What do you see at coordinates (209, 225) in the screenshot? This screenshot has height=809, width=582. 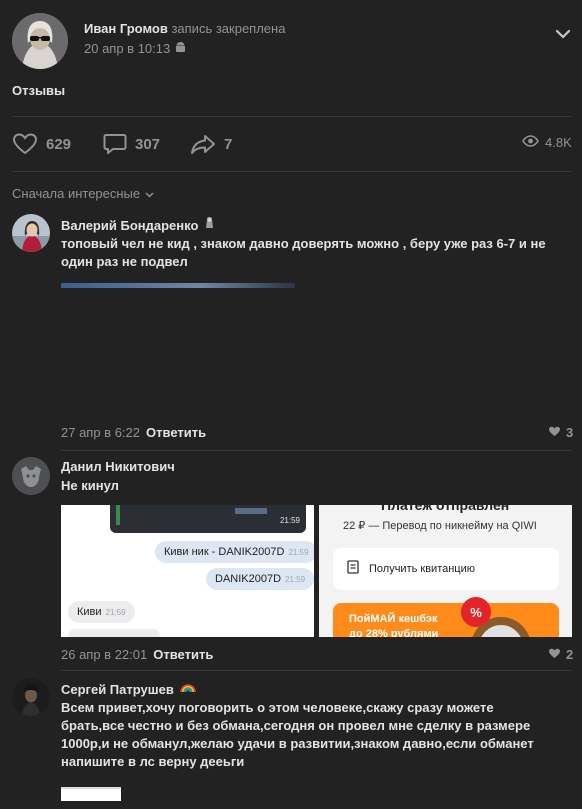 I see `emoji-icon` at bounding box center [209, 225].